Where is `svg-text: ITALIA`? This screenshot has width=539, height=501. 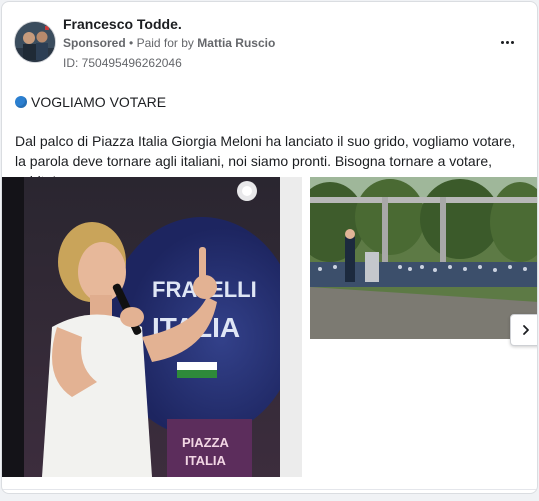 svg-text: ITALIA is located at coordinates (206, 460).